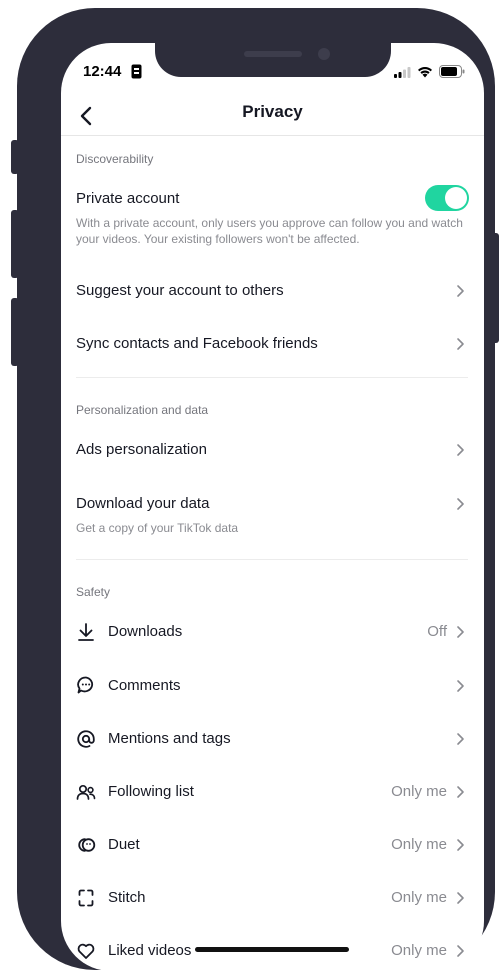  I want to click on at-icon, so click(86, 739).